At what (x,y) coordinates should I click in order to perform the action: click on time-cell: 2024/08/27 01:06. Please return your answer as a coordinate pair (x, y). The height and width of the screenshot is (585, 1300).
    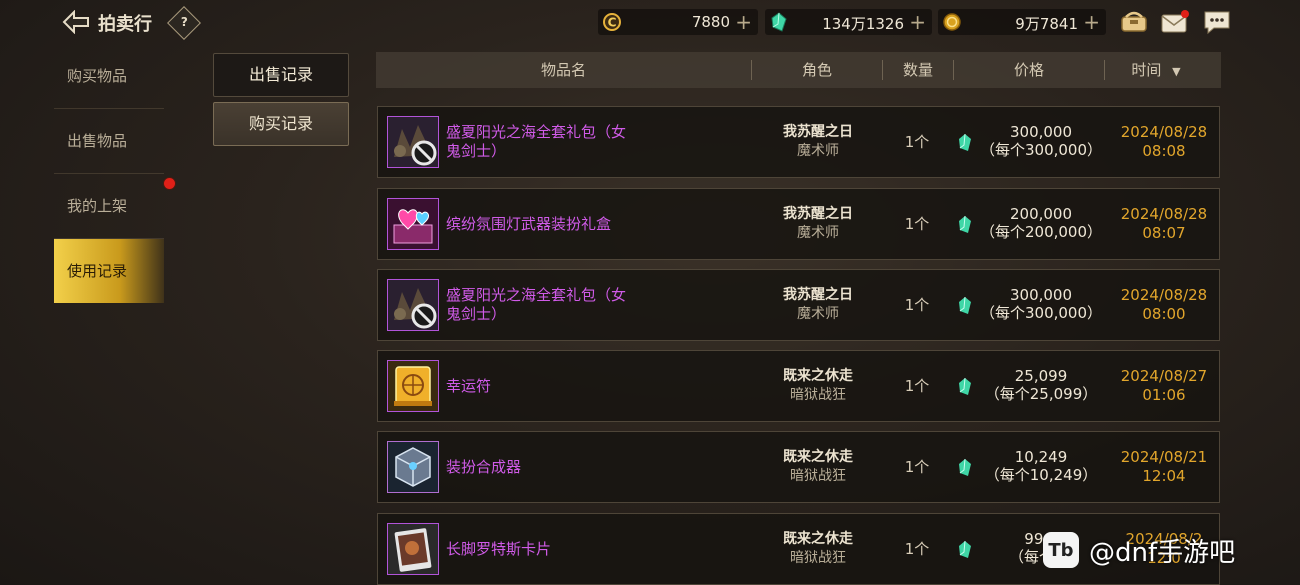
    Looking at the image, I should click on (1164, 386).